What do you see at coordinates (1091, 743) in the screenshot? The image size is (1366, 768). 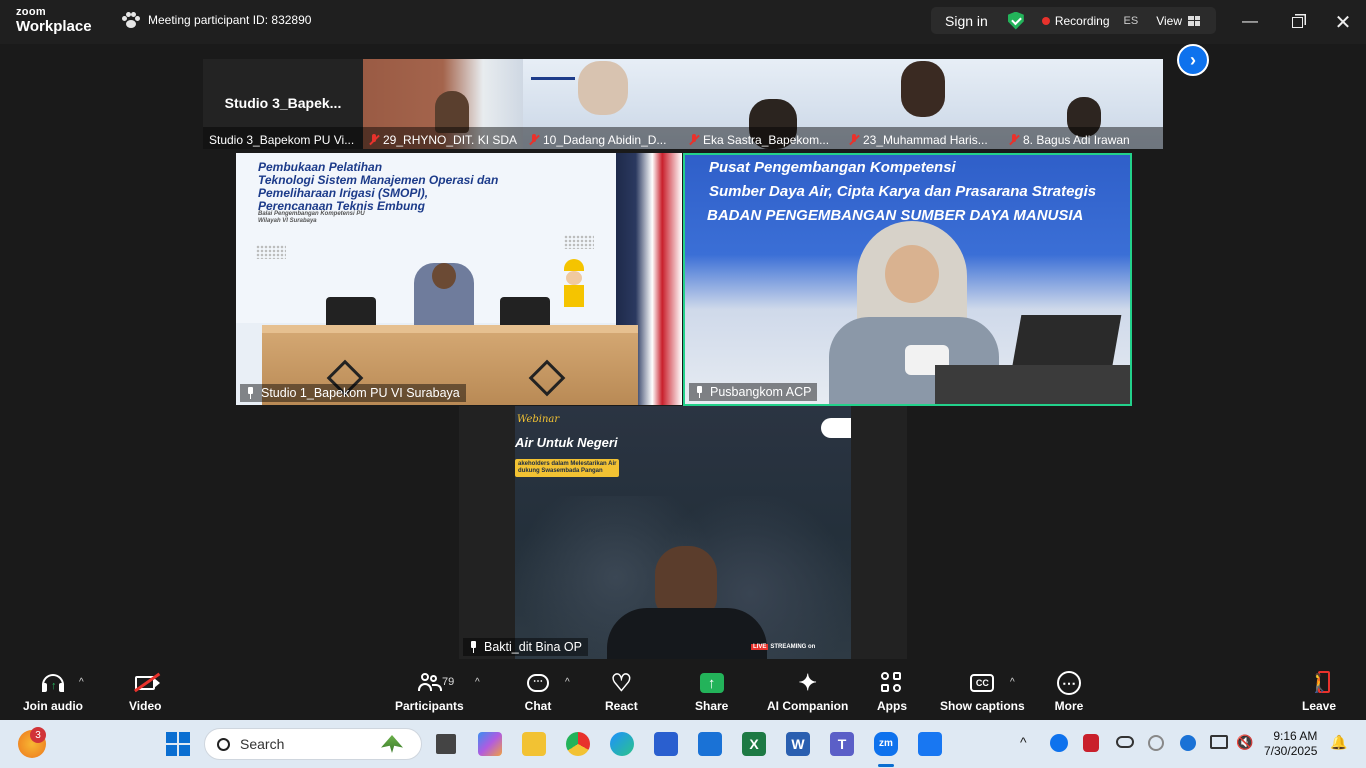 I see `pdf-tray-icon` at bounding box center [1091, 743].